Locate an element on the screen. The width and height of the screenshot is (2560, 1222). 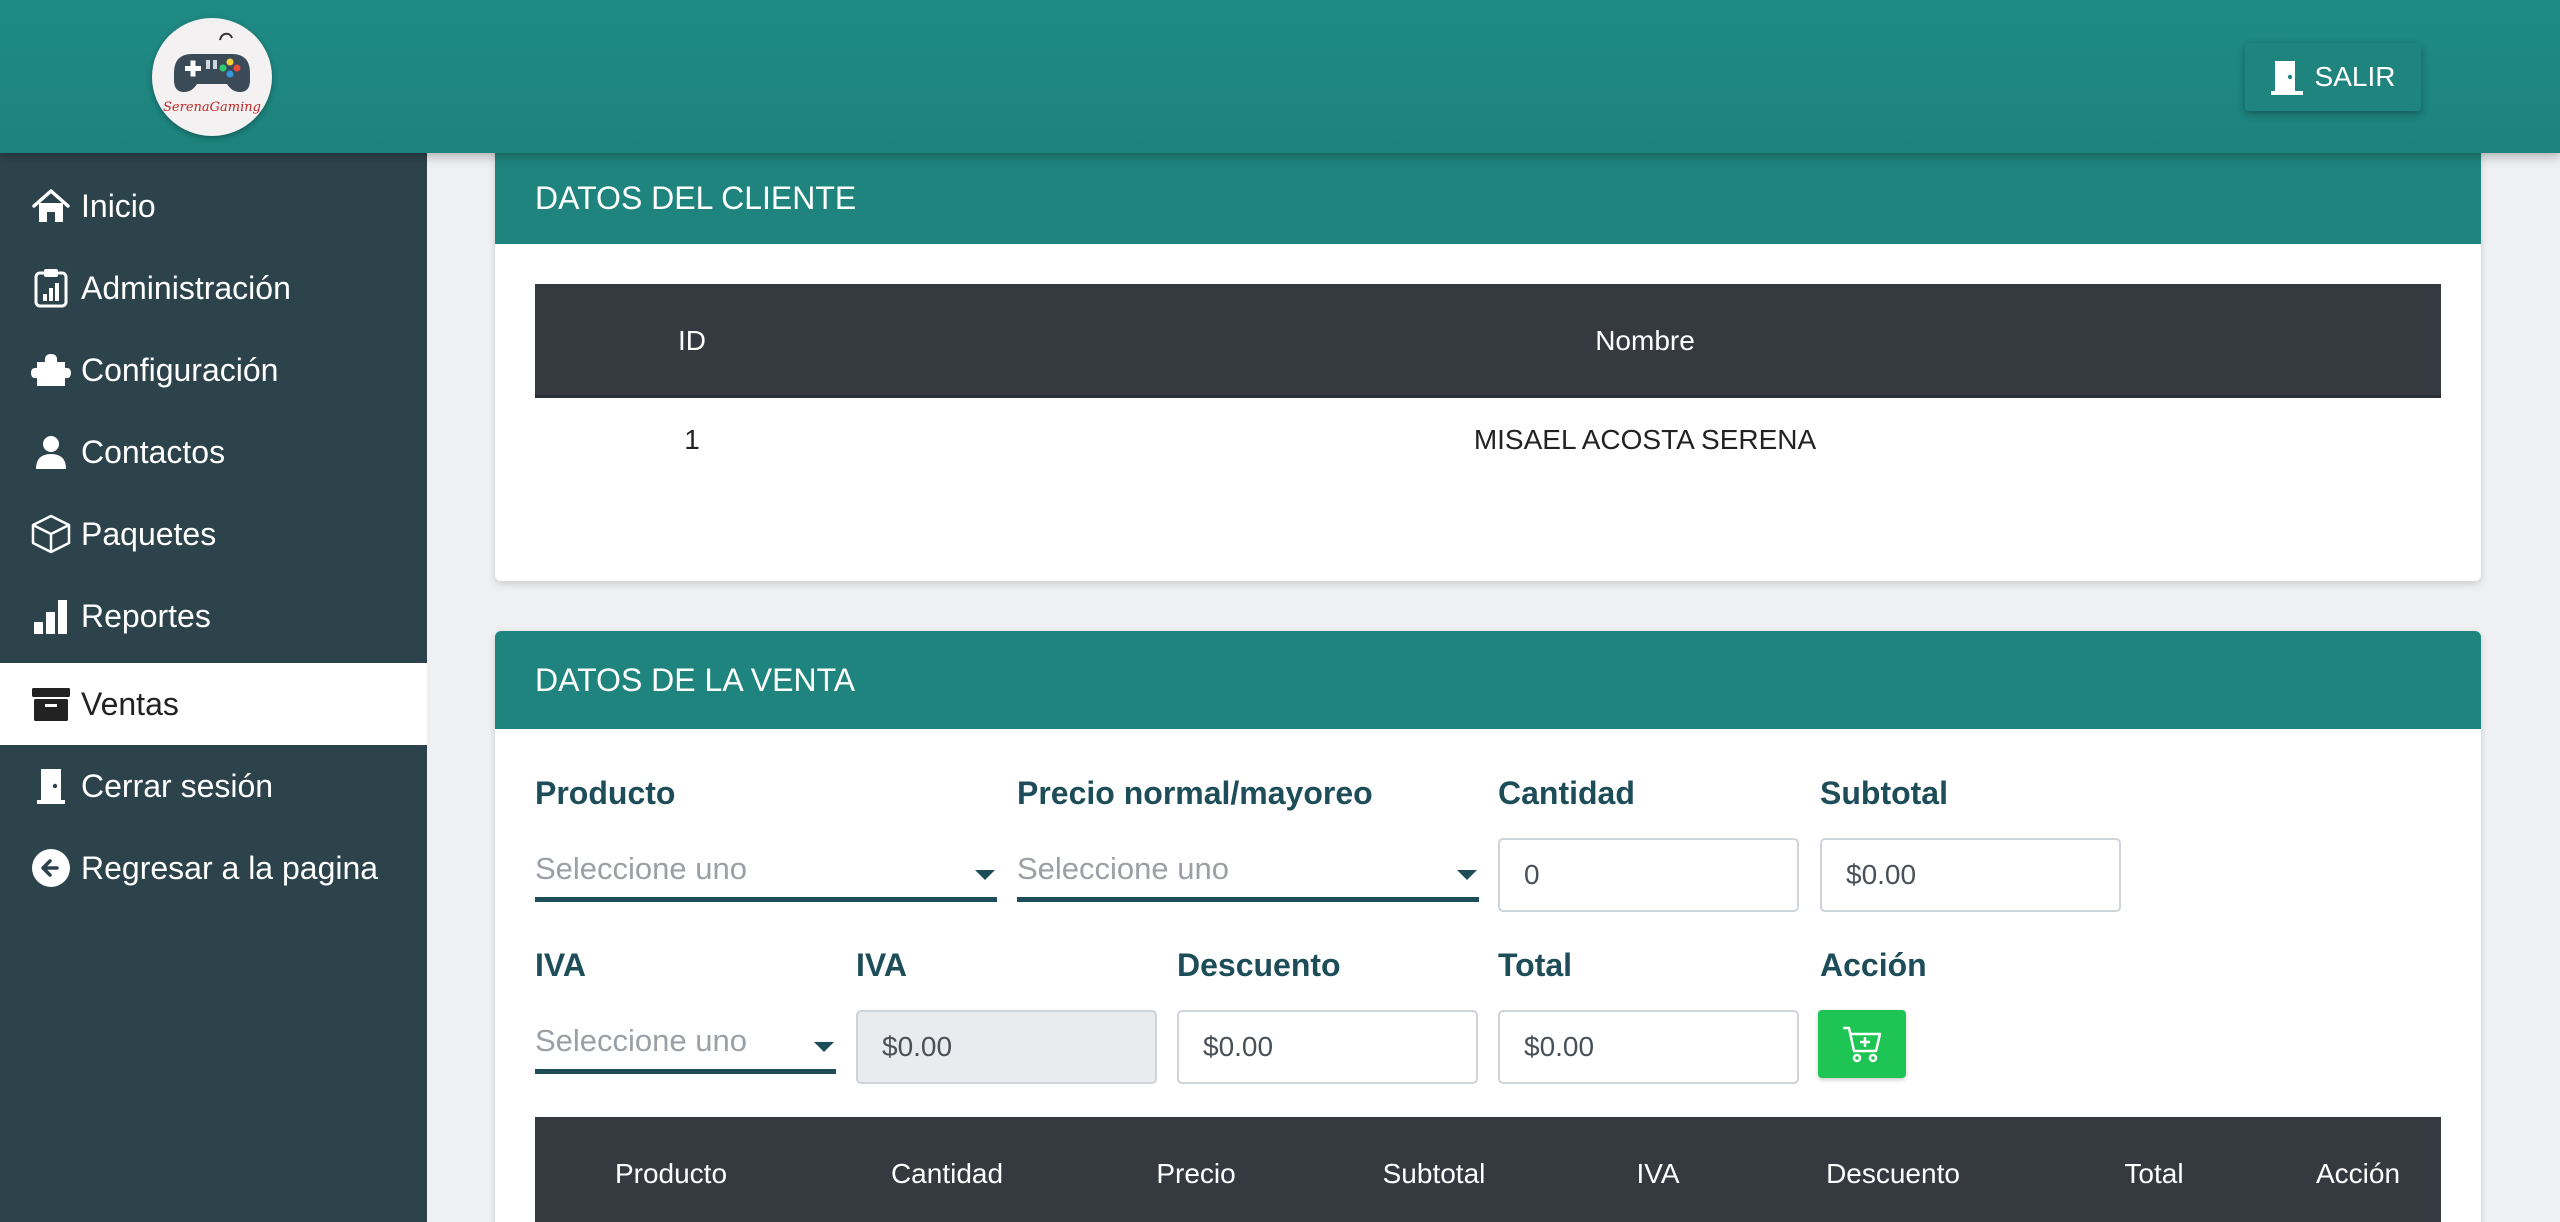
client-id-cell: 1 is located at coordinates (692, 439).